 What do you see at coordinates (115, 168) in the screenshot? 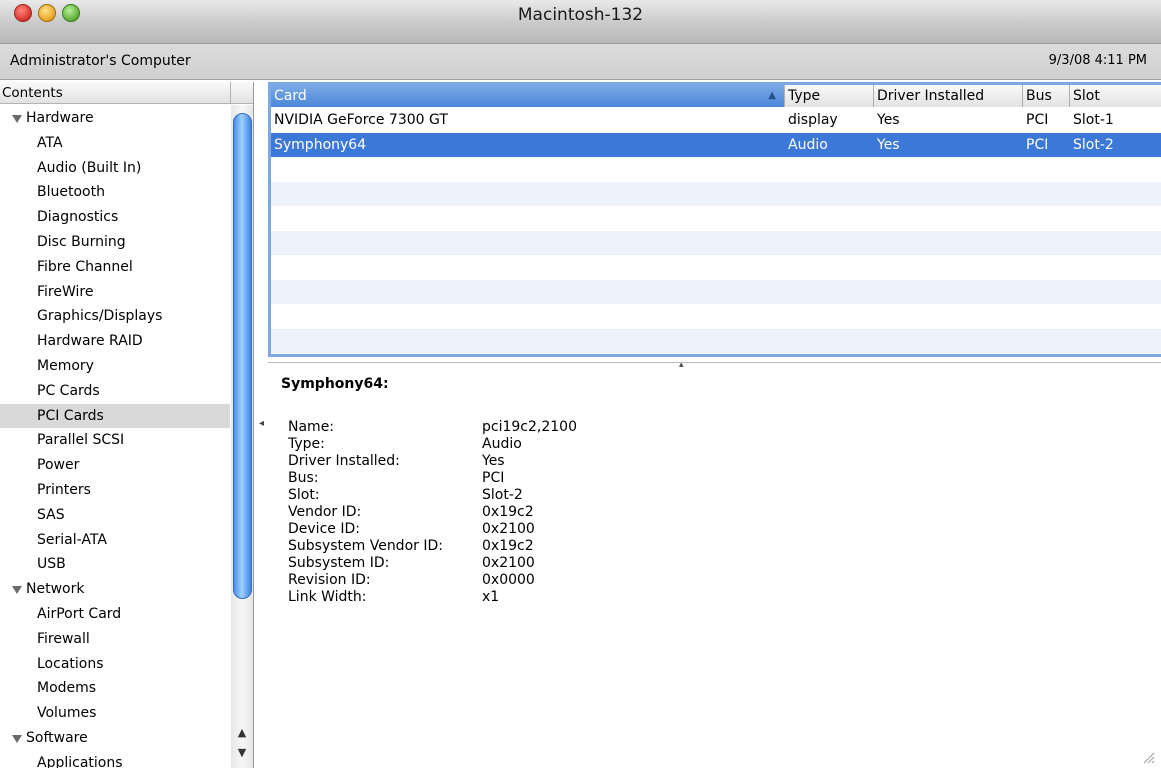
I see `sidebar-item-audio-built-in: Audio (Built In)` at bounding box center [115, 168].